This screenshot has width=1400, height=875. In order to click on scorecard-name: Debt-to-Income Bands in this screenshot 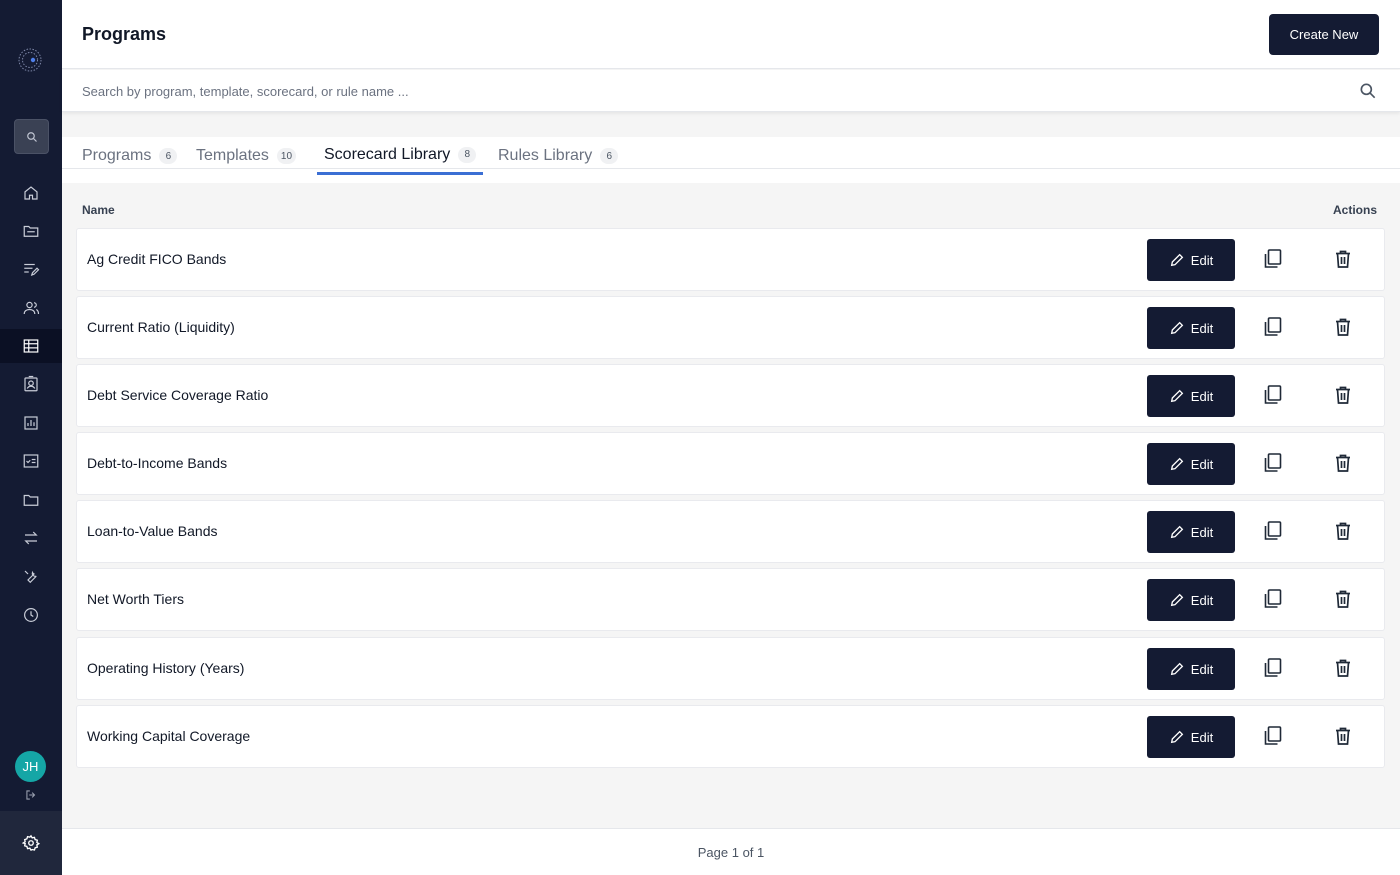, I will do `click(157, 463)`.